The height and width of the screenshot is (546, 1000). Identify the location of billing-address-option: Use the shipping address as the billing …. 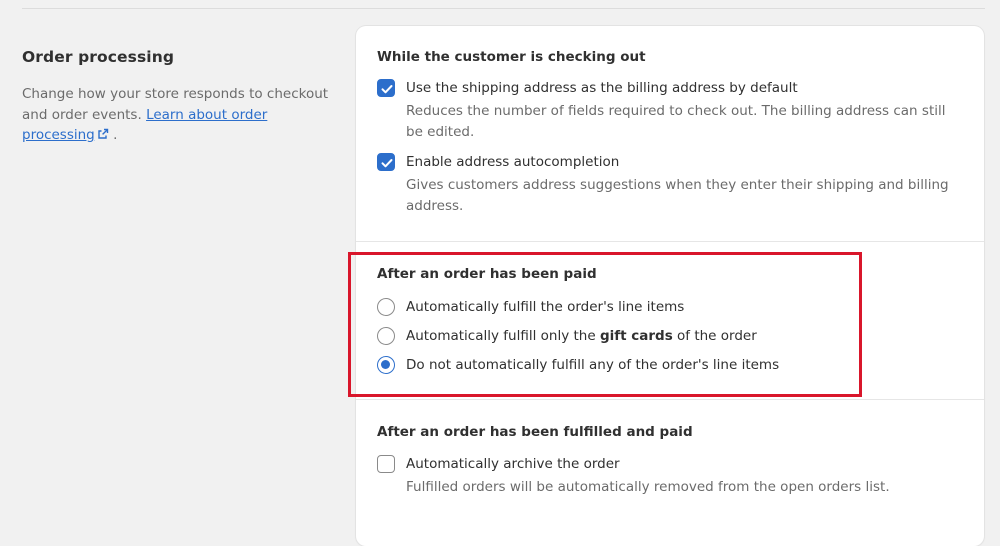
(670, 110).